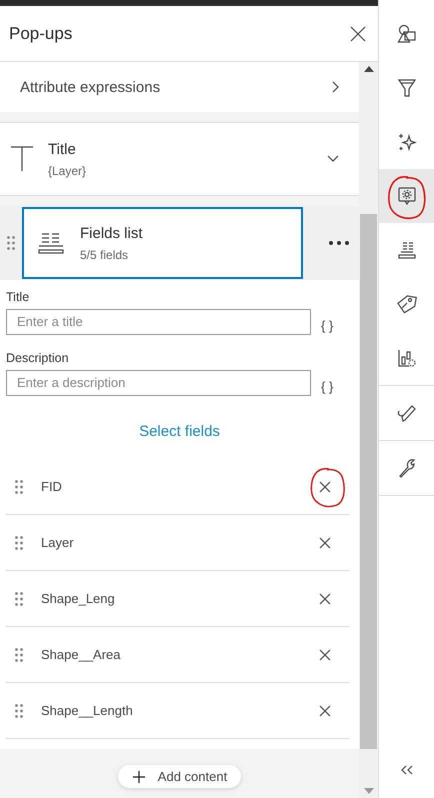  Describe the element at coordinates (406, 413) in the screenshot. I see `pencil-icon` at that location.